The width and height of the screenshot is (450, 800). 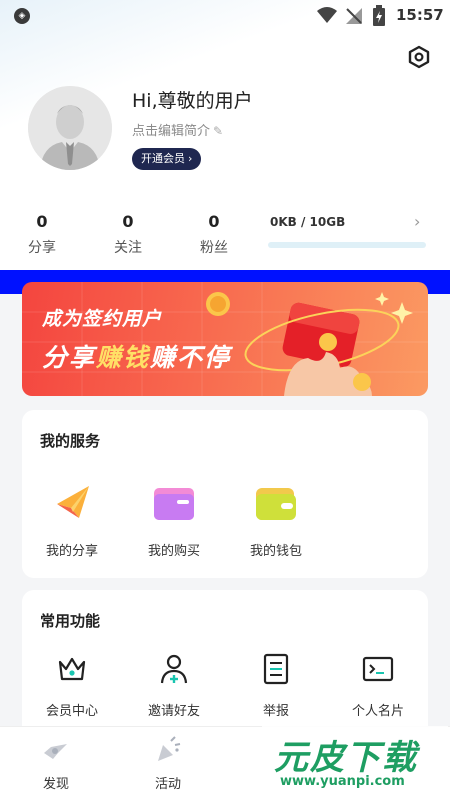 I want to click on banner-slogan: 分享赚钱赚不停, so click(x=136, y=356).